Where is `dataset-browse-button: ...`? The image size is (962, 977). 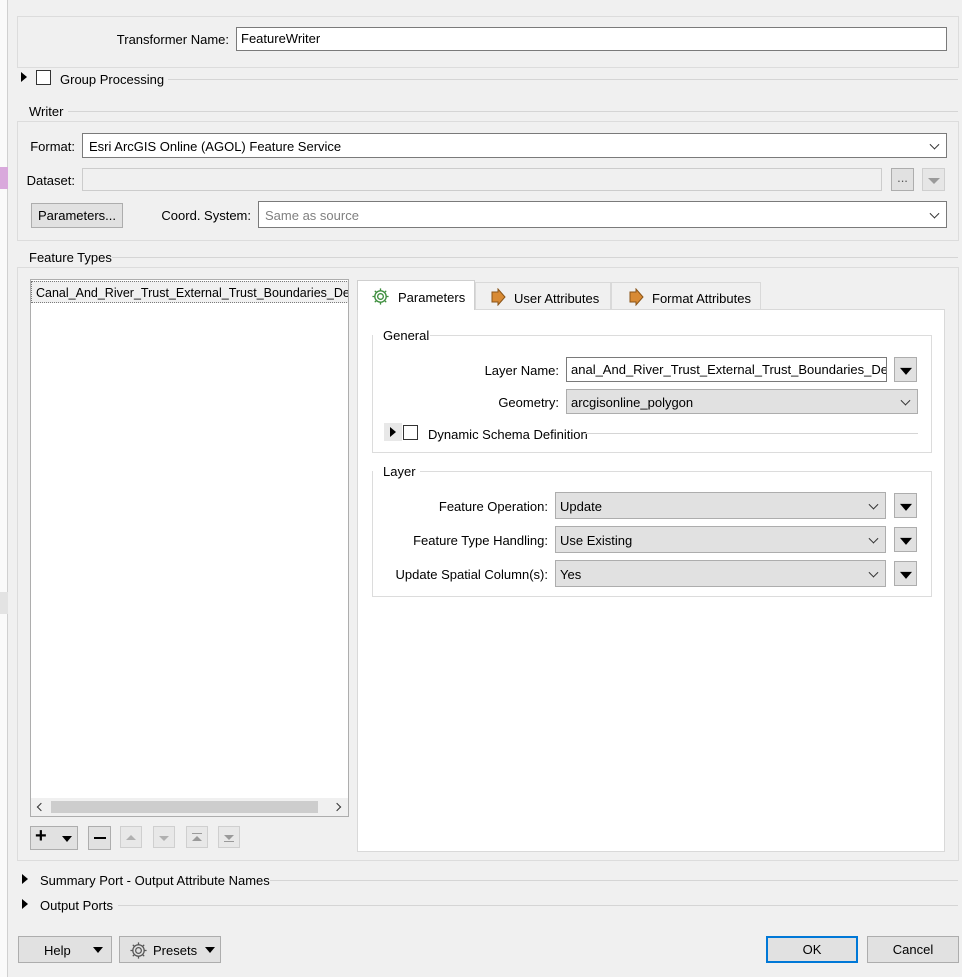
dataset-browse-button: ... is located at coordinates (902, 179).